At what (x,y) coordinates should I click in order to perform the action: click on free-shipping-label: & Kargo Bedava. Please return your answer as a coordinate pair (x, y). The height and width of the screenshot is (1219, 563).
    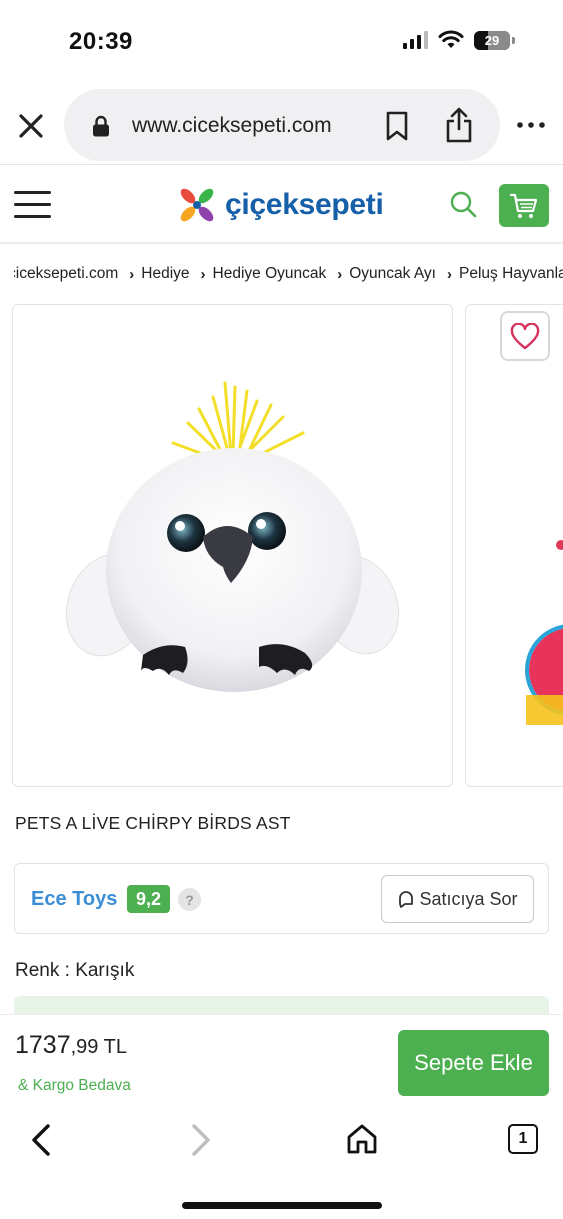
    Looking at the image, I should click on (74, 1085).